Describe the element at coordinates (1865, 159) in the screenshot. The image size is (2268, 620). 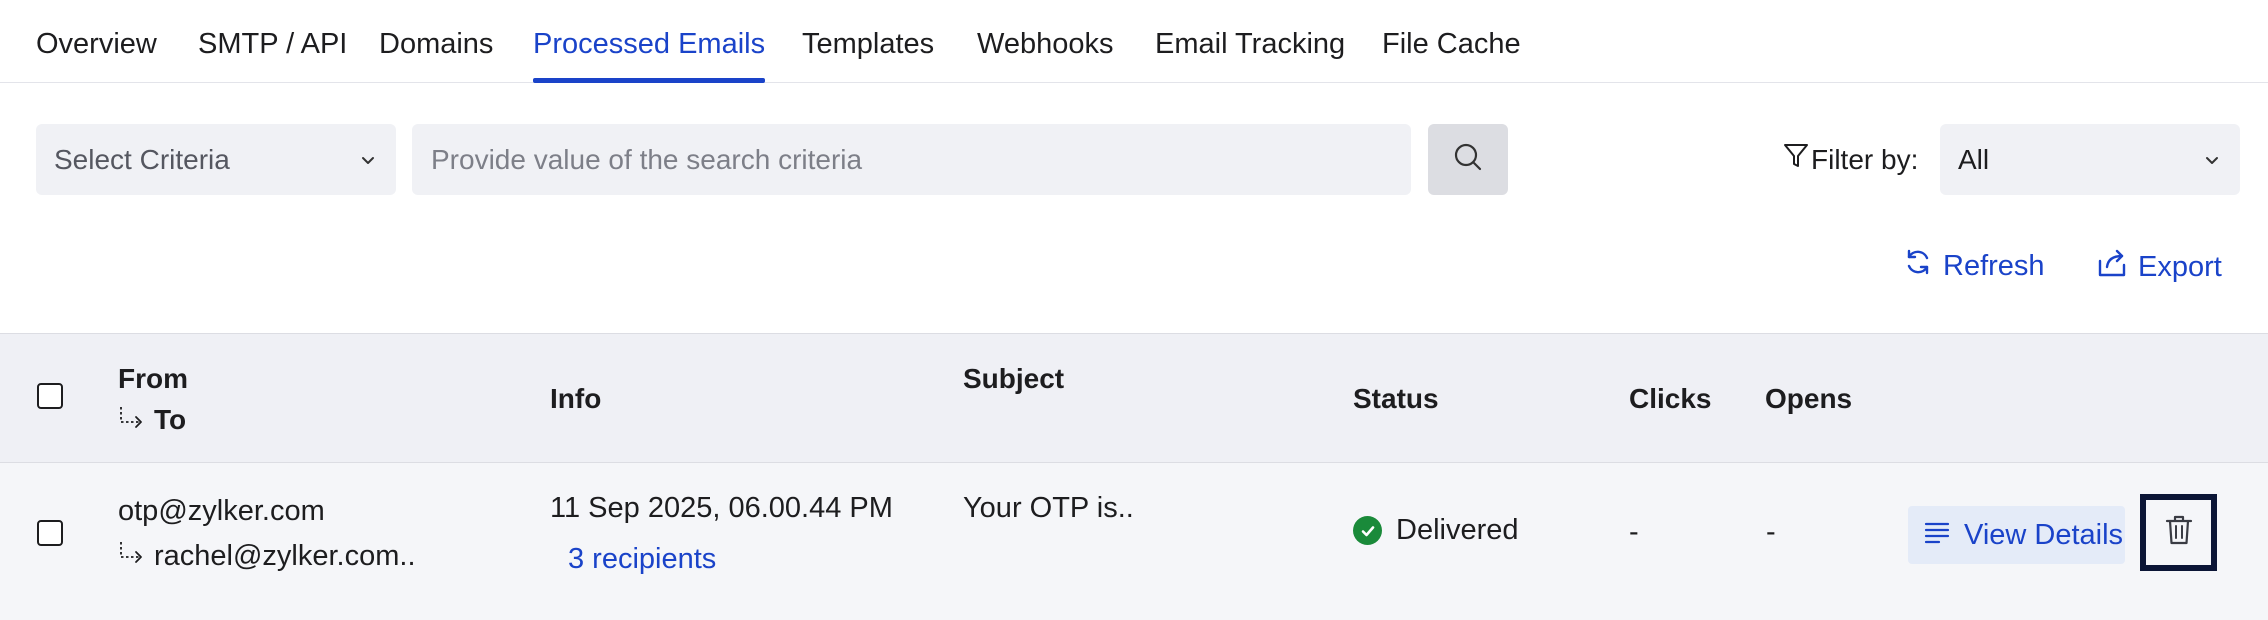
I see `filter-by-label: Filter by:` at that location.